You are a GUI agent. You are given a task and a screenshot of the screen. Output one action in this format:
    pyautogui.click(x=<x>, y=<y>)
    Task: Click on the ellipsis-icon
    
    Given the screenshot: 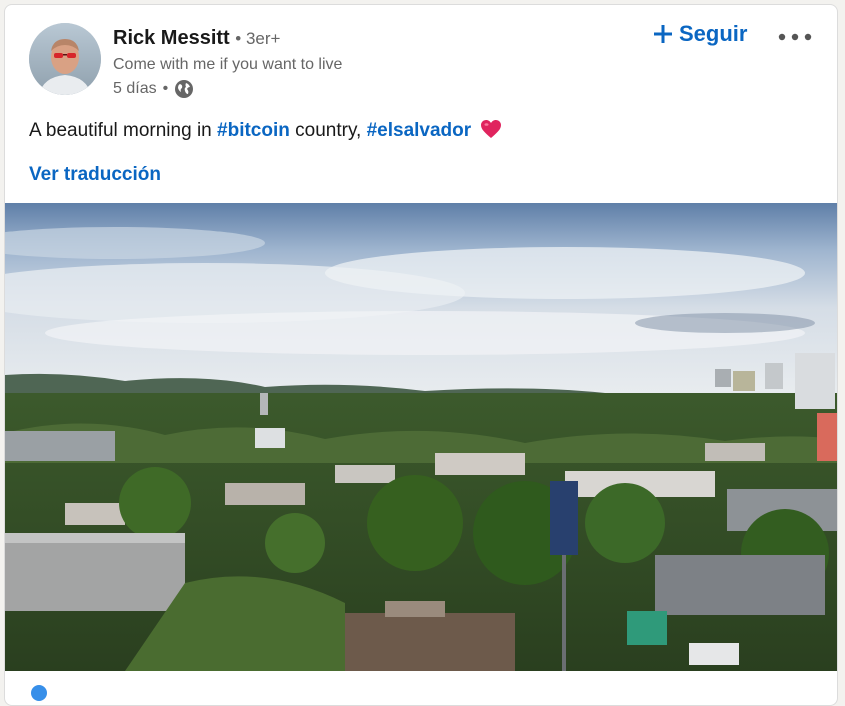 What is the action you would take?
    pyautogui.click(x=795, y=37)
    